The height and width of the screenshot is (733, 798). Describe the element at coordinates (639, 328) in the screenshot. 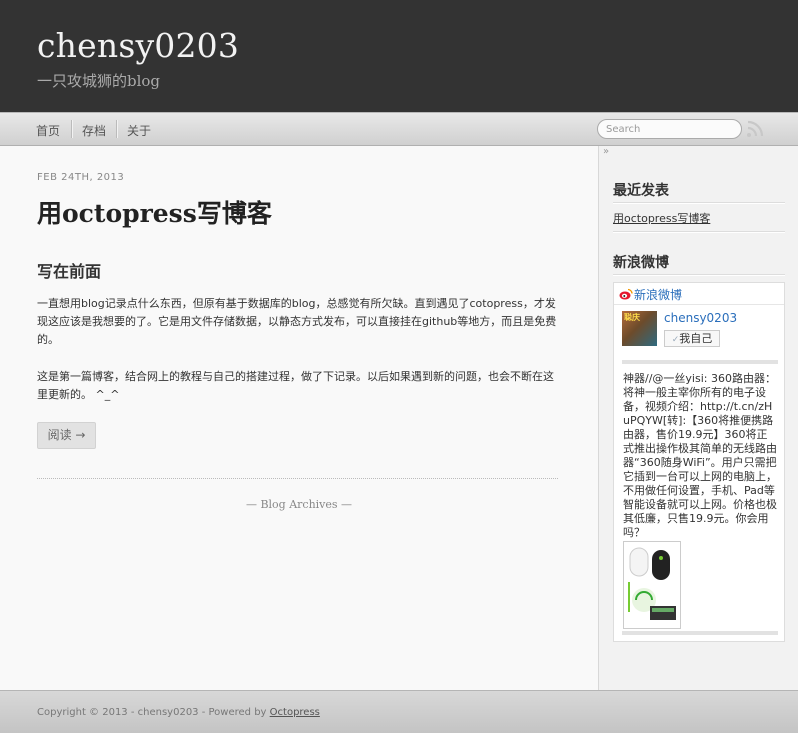

I see `avatar: 聪庆` at that location.